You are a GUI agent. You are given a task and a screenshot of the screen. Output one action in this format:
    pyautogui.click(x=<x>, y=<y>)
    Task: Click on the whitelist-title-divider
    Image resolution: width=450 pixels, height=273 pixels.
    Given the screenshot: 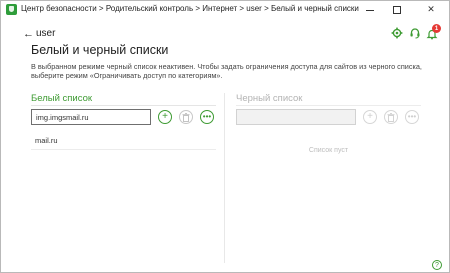 What is the action you would take?
    pyautogui.click(x=123, y=105)
    